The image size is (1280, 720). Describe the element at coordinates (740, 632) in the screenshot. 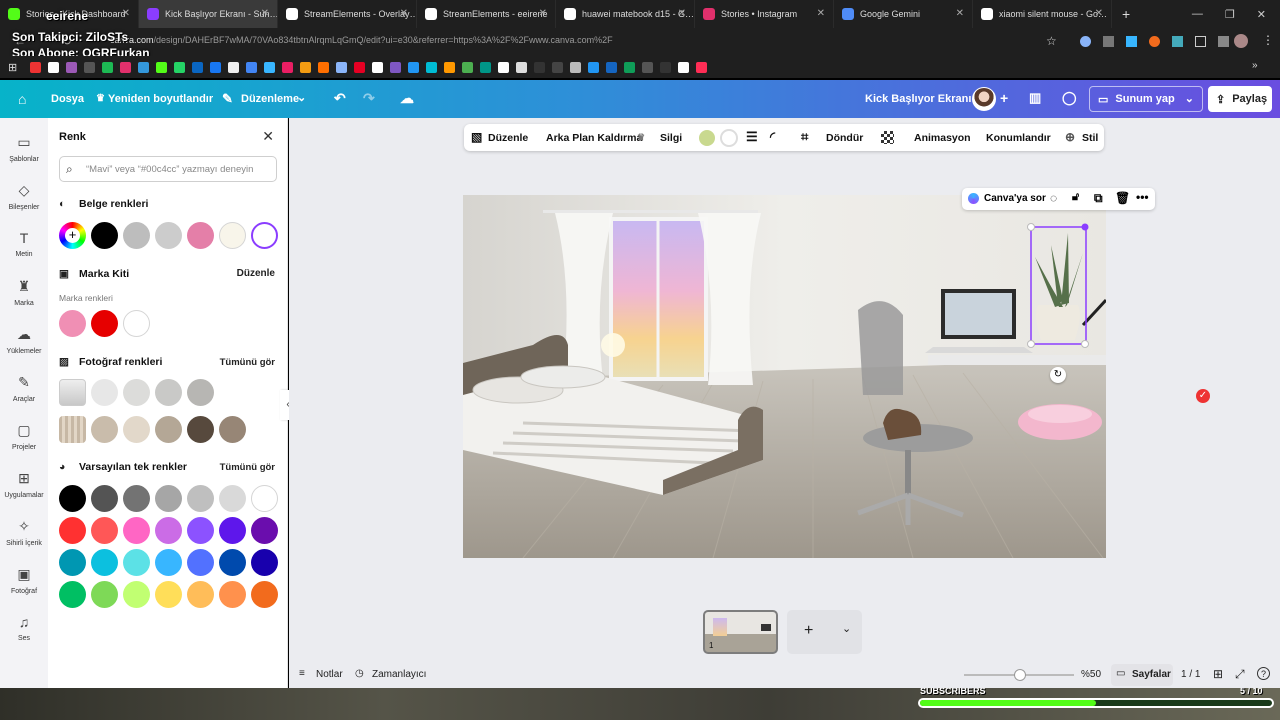

I see `page-thumbnail: 1` at that location.